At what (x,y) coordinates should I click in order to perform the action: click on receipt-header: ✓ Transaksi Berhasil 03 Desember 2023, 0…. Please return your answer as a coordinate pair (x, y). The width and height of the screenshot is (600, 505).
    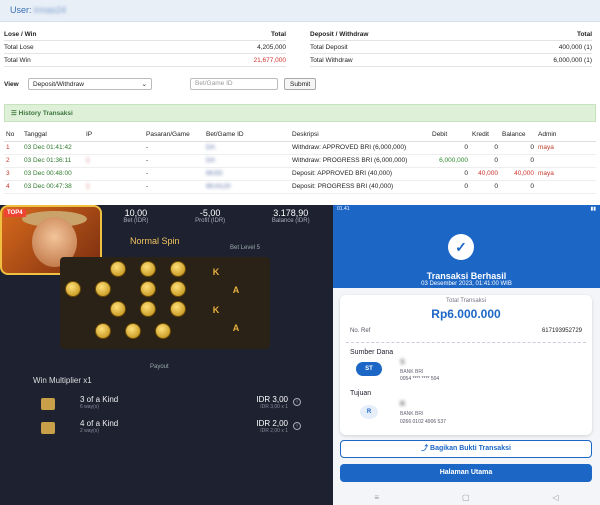
    Looking at the image, I should click on (466, 250).